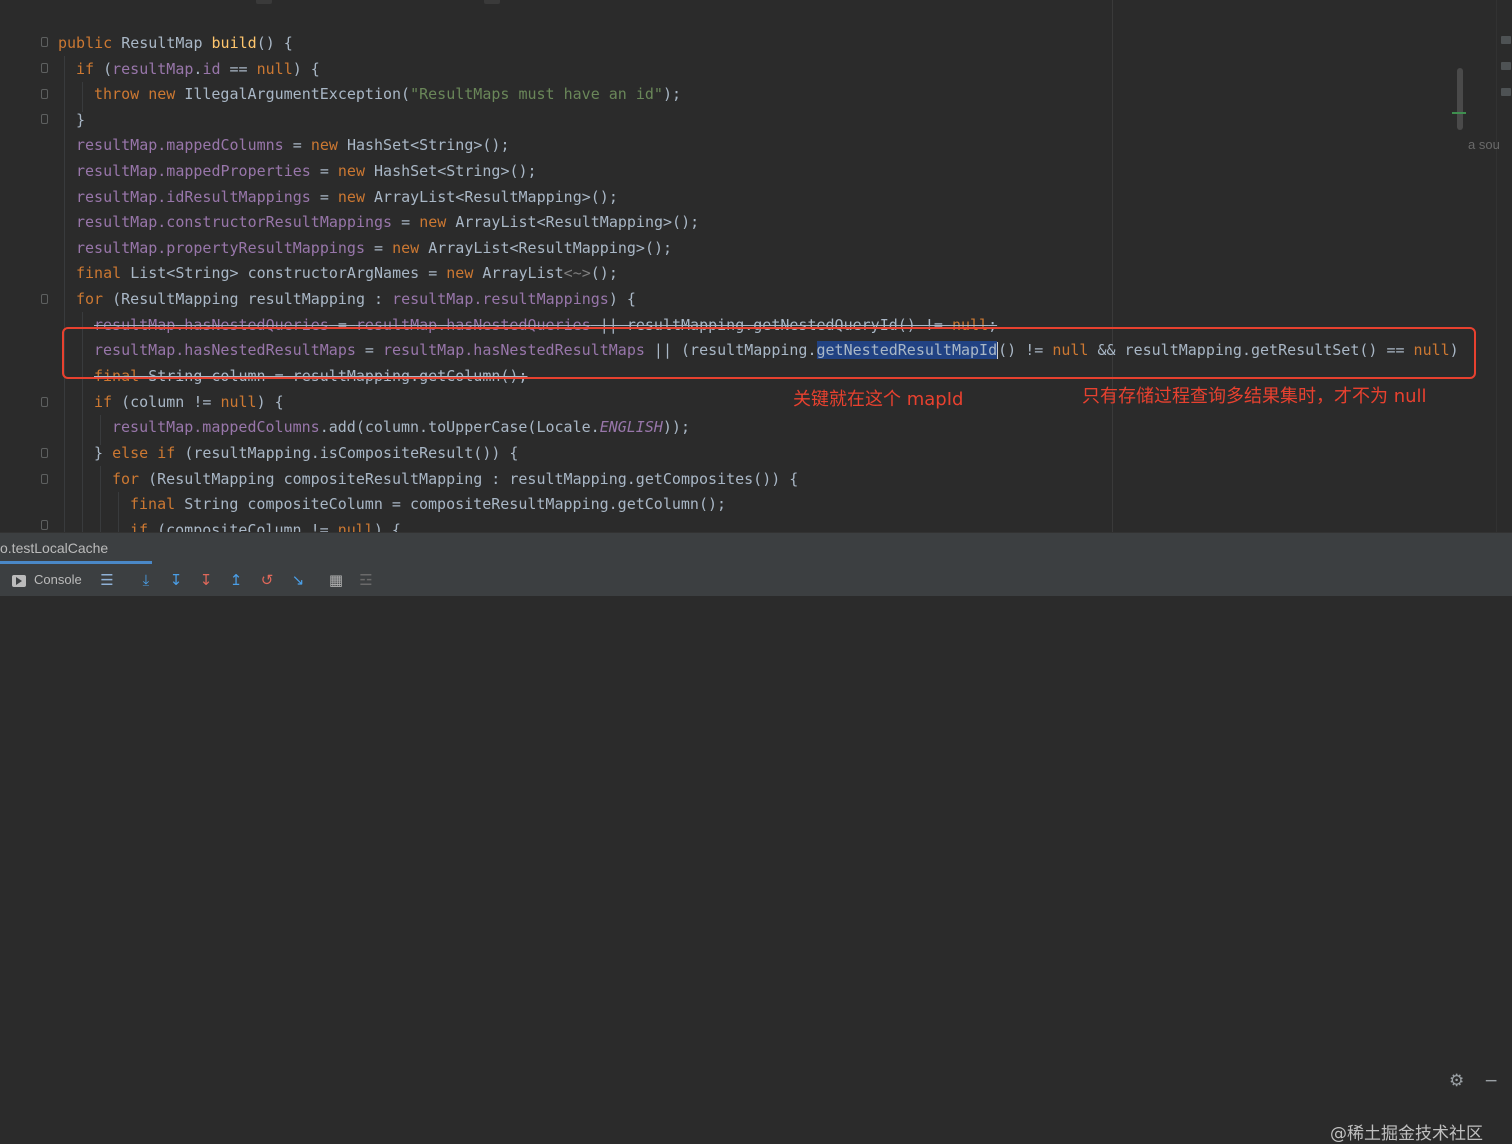  I want to click on token-keyword: public, so click(90, 43).